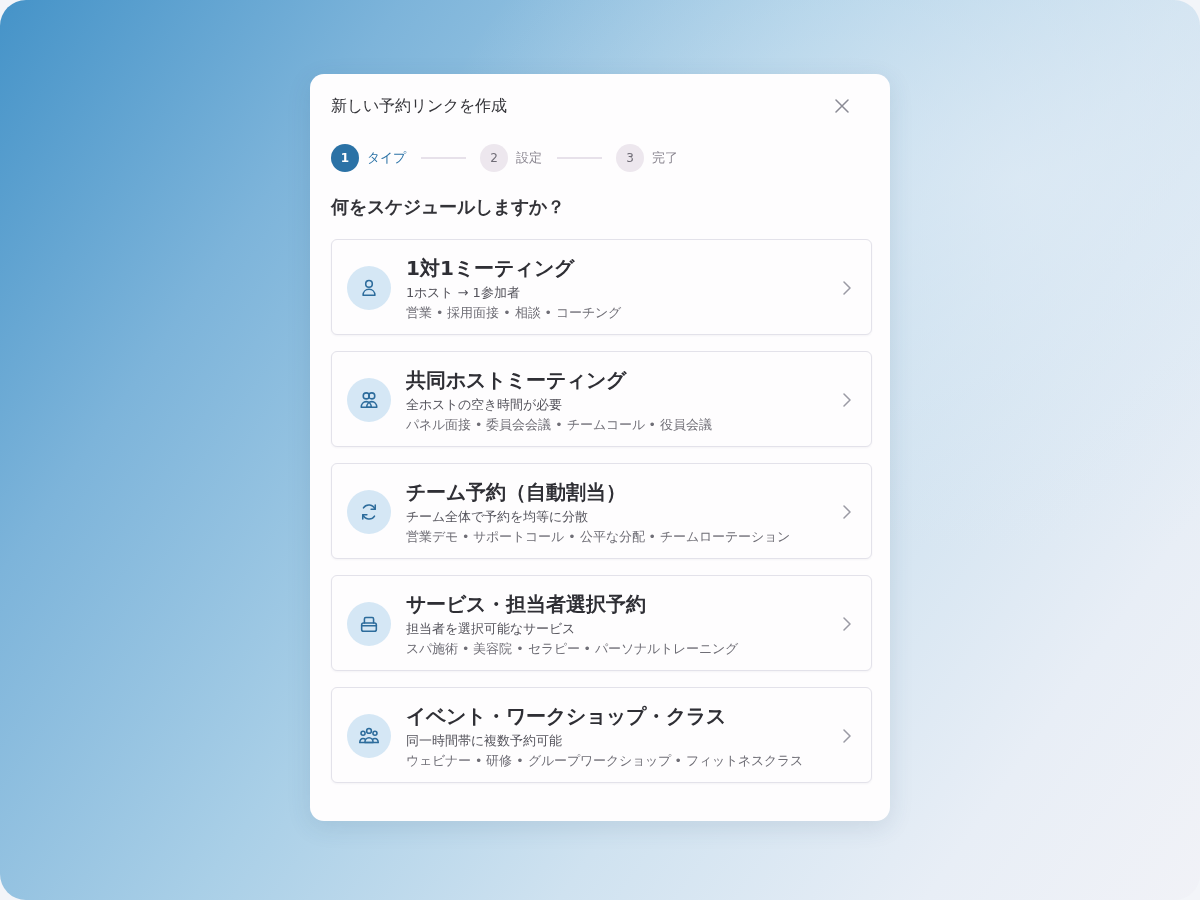 This screenshot has width=1200, height=900. I want to click on step-number: 2, so click(494, 158).